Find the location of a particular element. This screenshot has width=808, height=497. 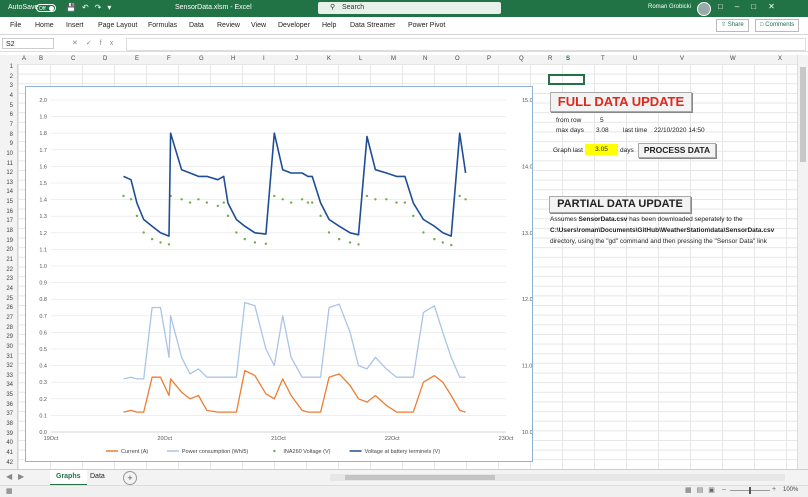

tab-home: Home is located at coordinates (44, 25).